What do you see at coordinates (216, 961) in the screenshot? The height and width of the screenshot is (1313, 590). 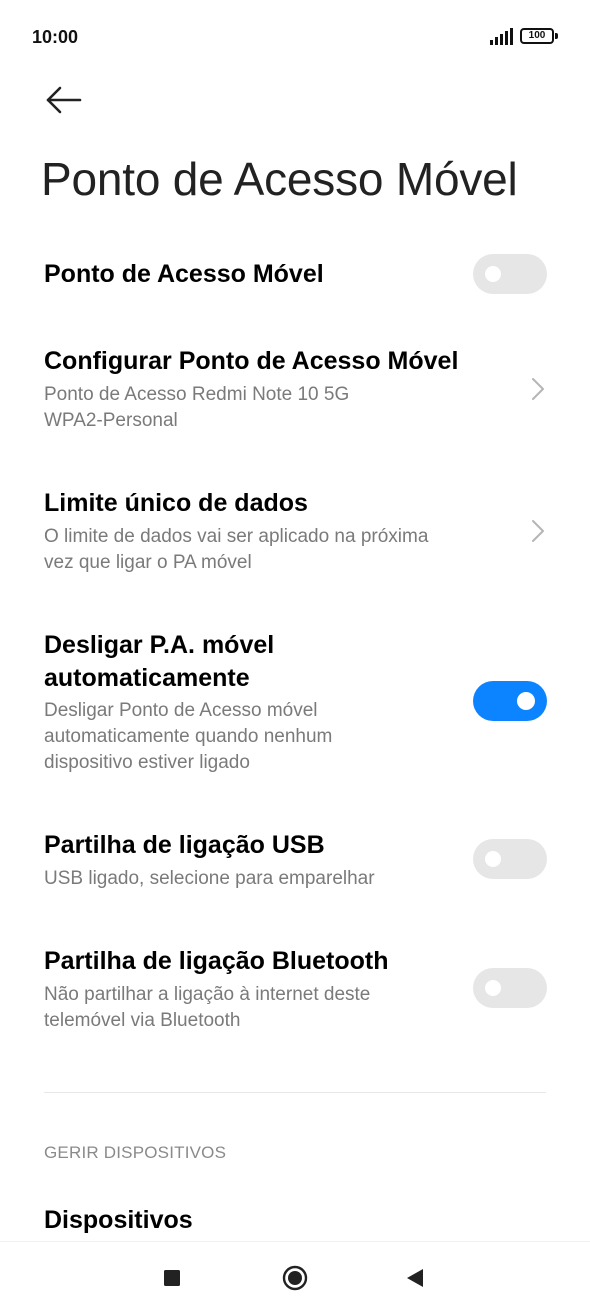 I see `setting-title: Partilha de ligação Bluetooth` at bounding box center [216, 961].